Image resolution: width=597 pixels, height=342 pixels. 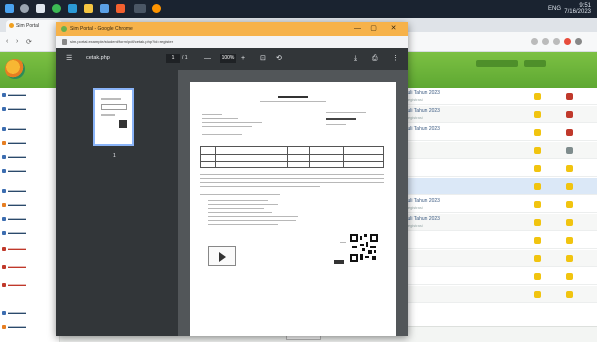 I want to click on page-total: / 1, so click(x=185, y=58).